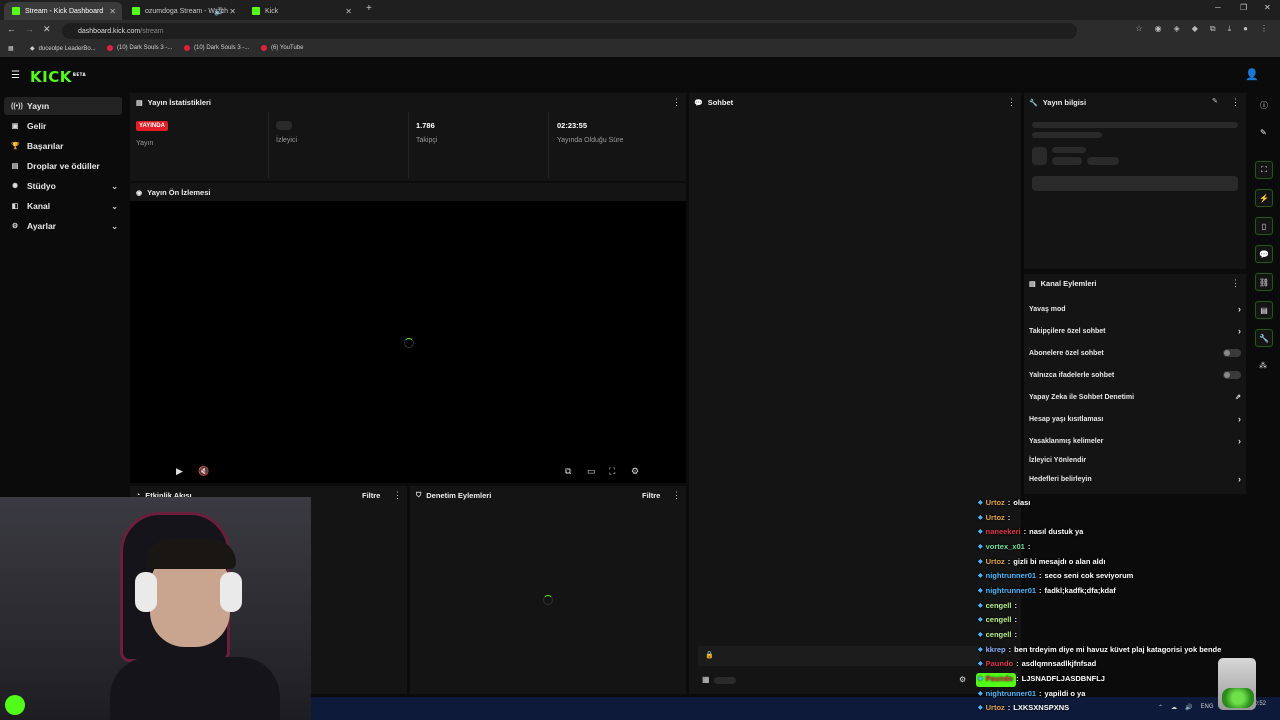  I want to click on action-followers-only: Takipçilere özel sohbet ›, so click(1135, 331).